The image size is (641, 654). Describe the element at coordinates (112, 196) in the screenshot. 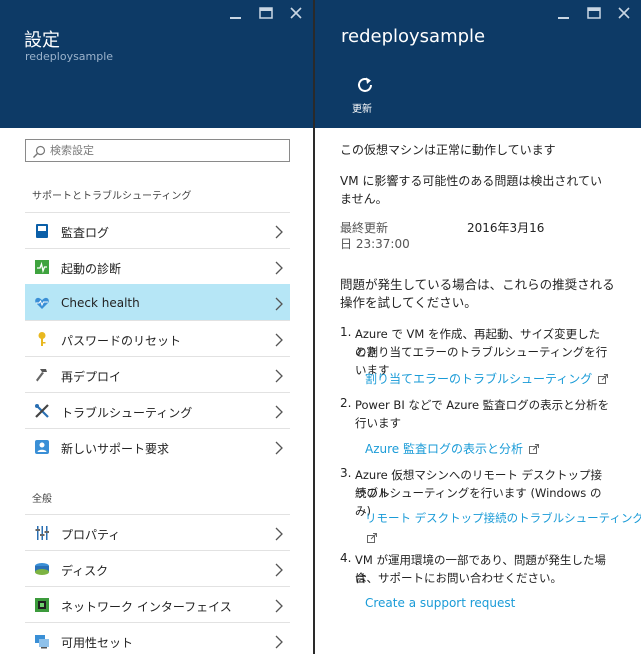

I see `support-section-heading: サポートとトラブルシューティング` at that location.